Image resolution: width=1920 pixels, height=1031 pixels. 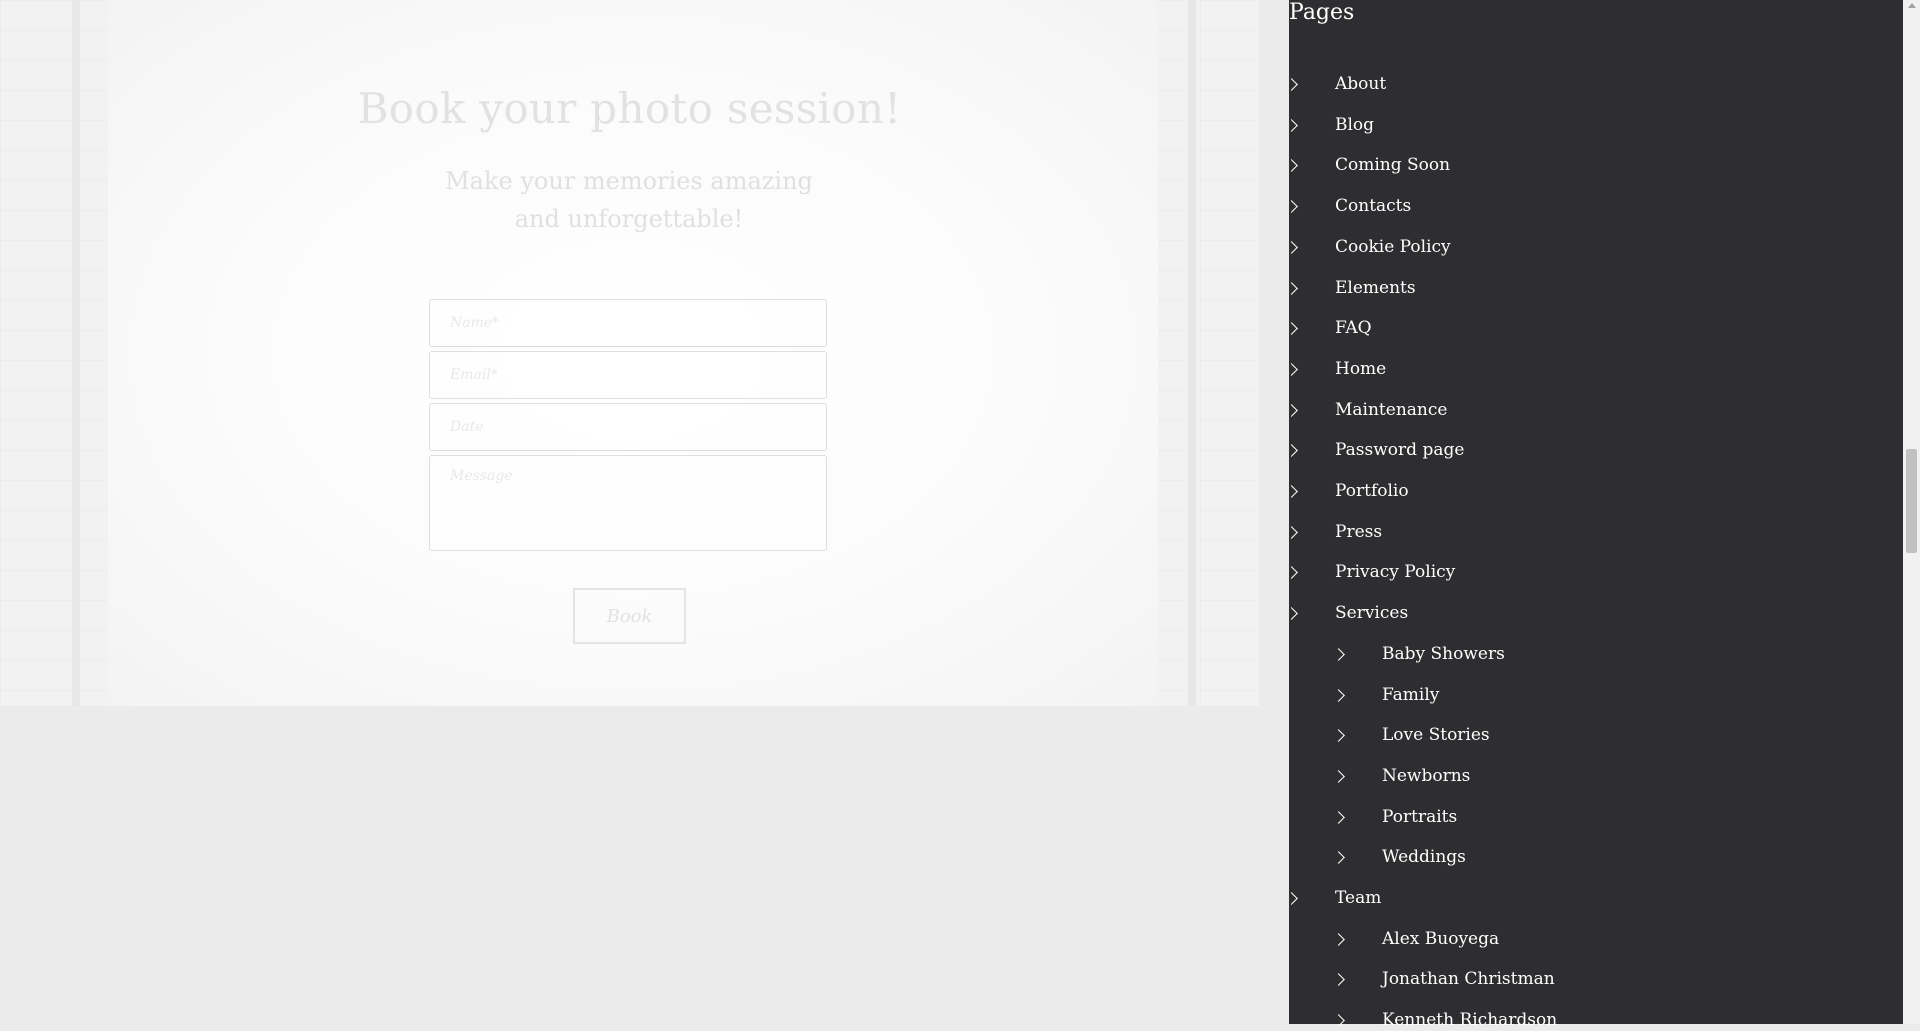 What do you see at coordinates (1375, 288) in the screenshot?
I see `page-link: Elements` at bounding box center [1375, 288].